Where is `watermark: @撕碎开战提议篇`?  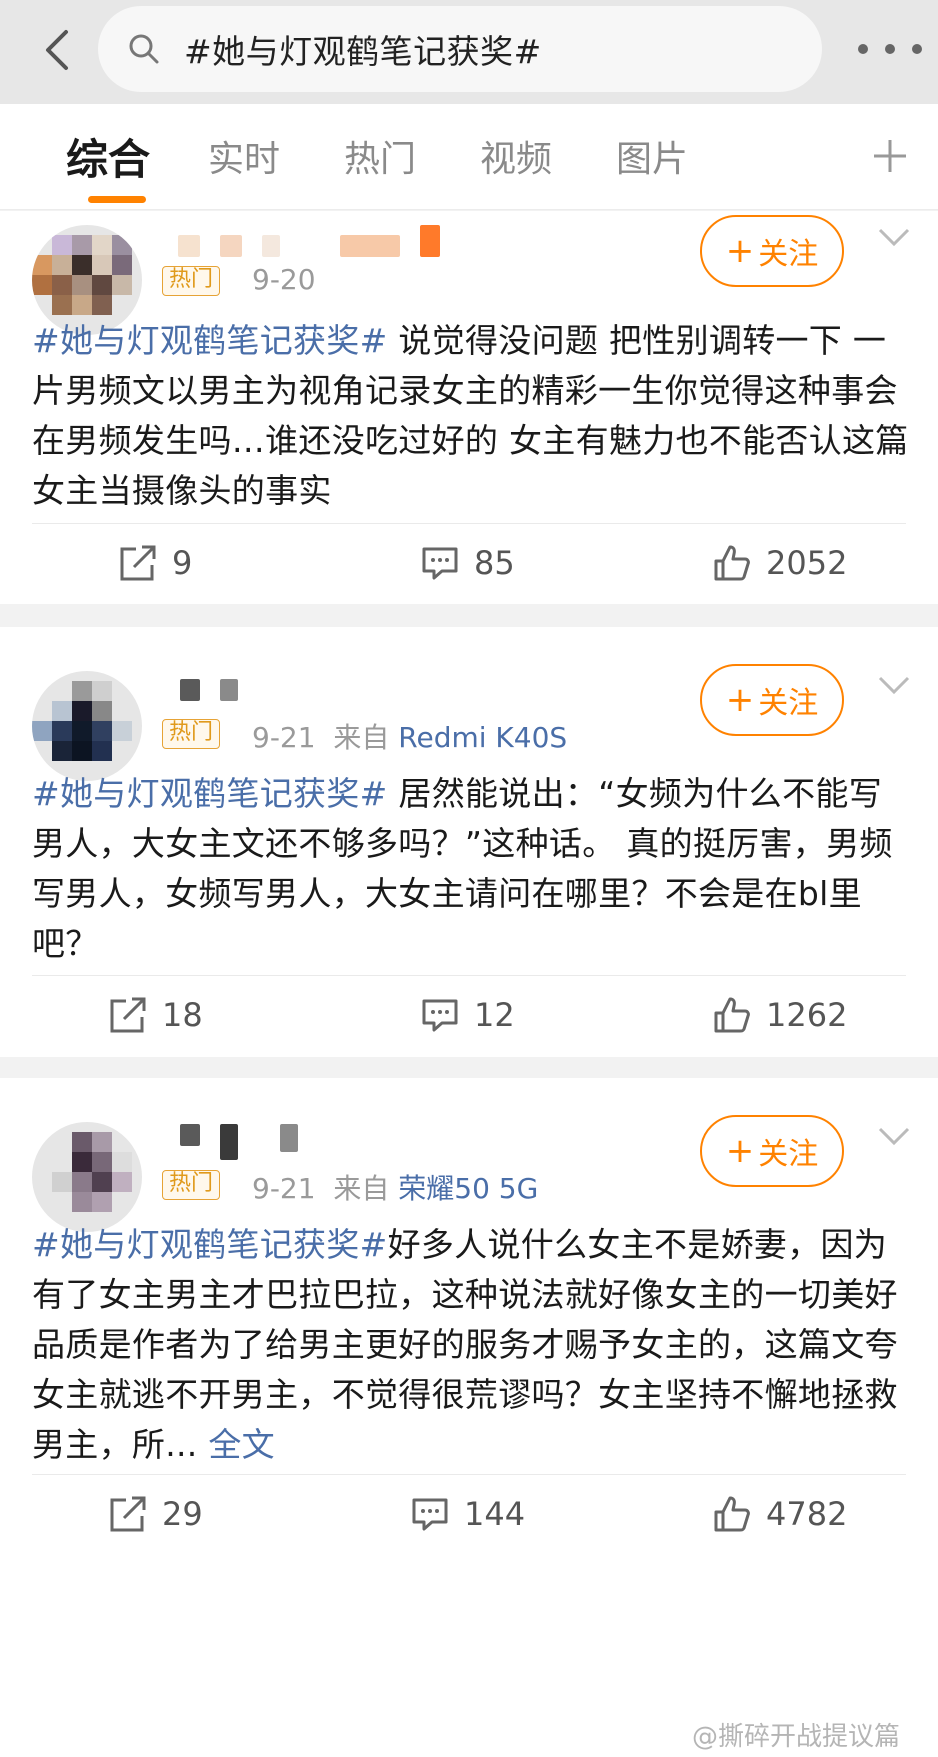 watermark: @撕碎开战提议篇 is located at coordinates (796, 1734).